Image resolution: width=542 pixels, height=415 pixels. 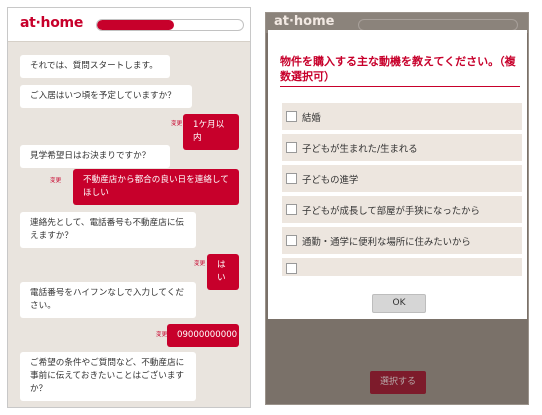 I want to click on question-title: 物件を購入する主な動機を教えてください。（複数選択可）, so click(x=398, y=69).